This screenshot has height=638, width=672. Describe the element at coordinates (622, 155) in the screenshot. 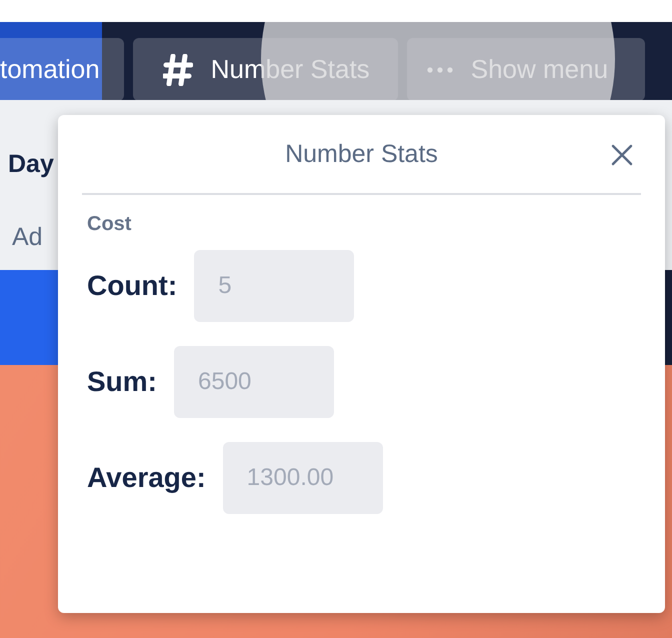

I see `close-button` at that location.